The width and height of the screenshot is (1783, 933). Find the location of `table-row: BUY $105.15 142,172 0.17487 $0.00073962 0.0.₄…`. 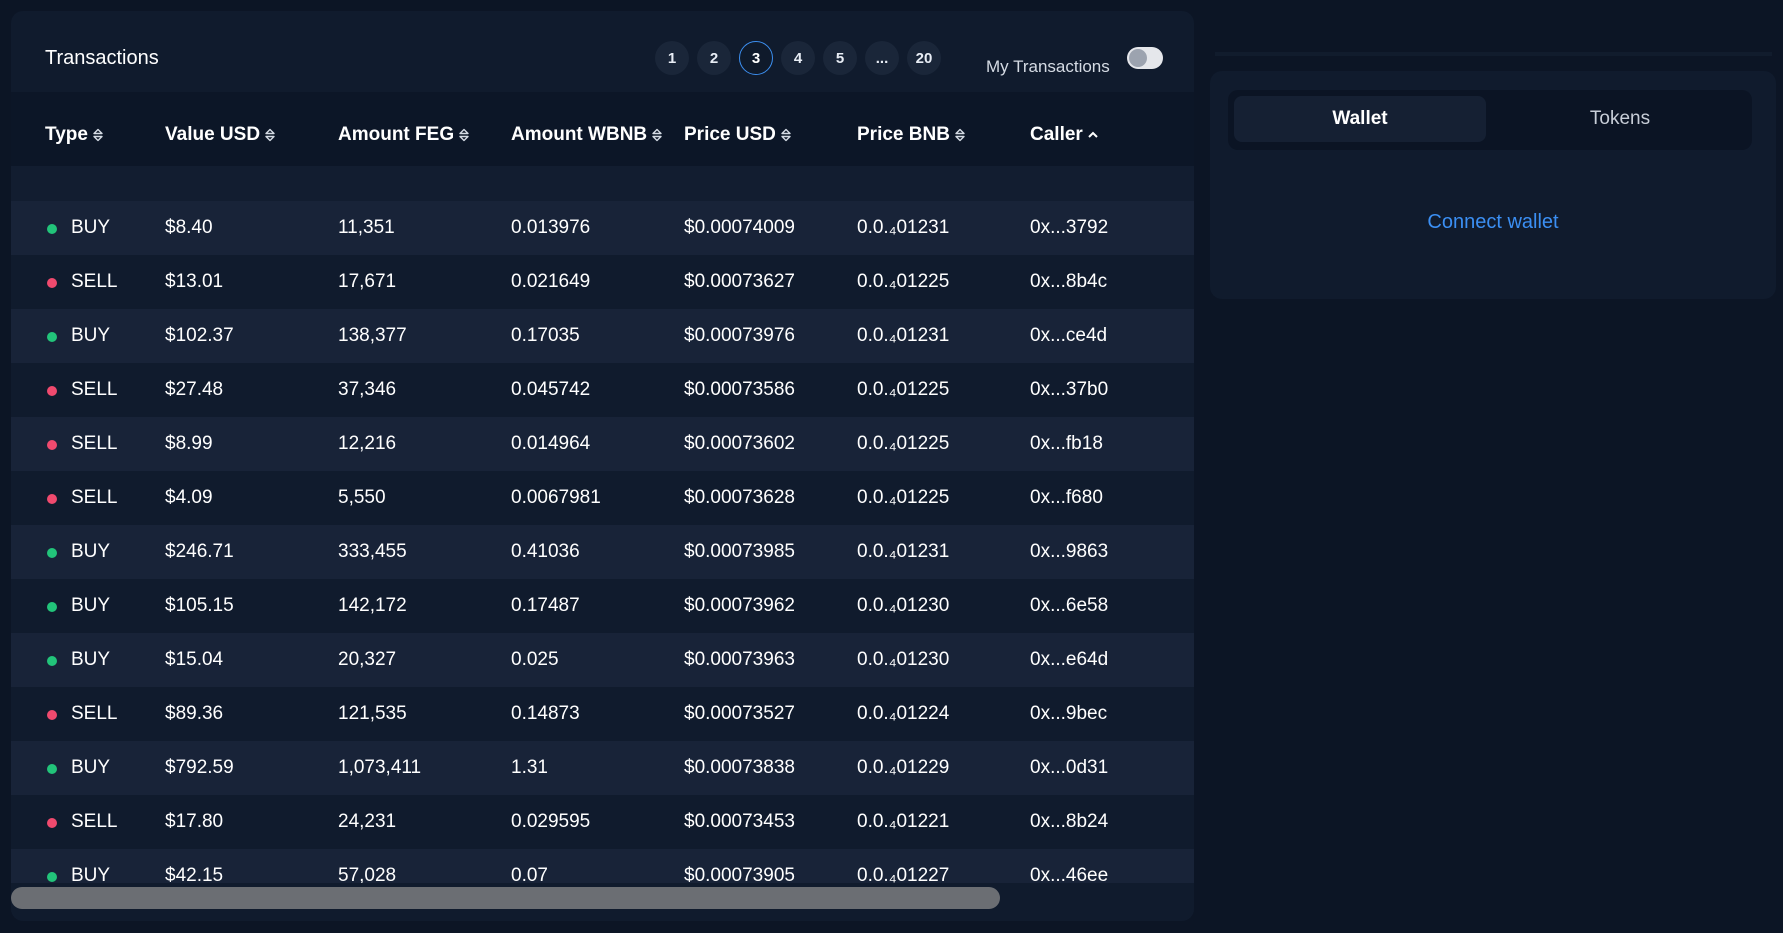

table-row: BUY $105.15 142,172 0.17487 $0.00073962 0.0.₄… is located at coordinates (602, 606).